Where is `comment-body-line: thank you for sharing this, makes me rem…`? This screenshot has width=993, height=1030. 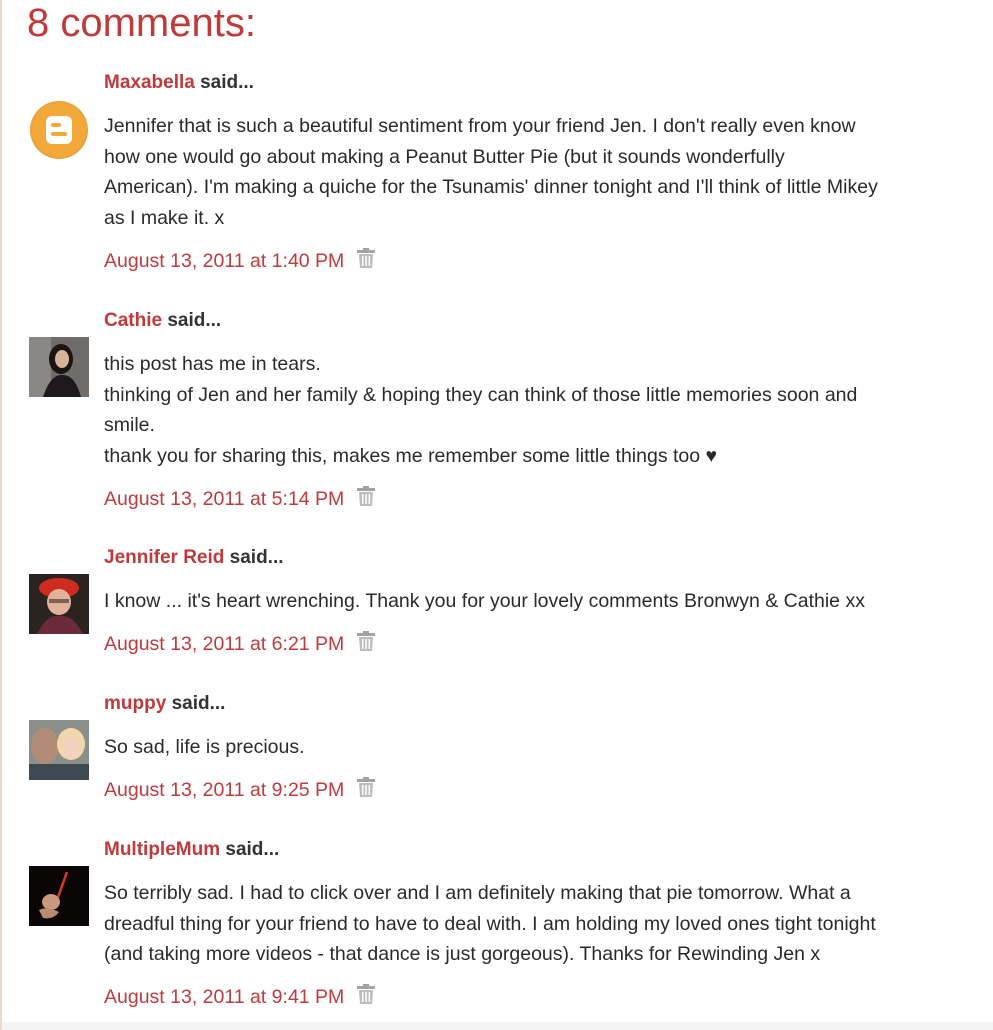 comment-body-line: thank you for sharing this, makes me rem… is located at coordinates (411, 455).